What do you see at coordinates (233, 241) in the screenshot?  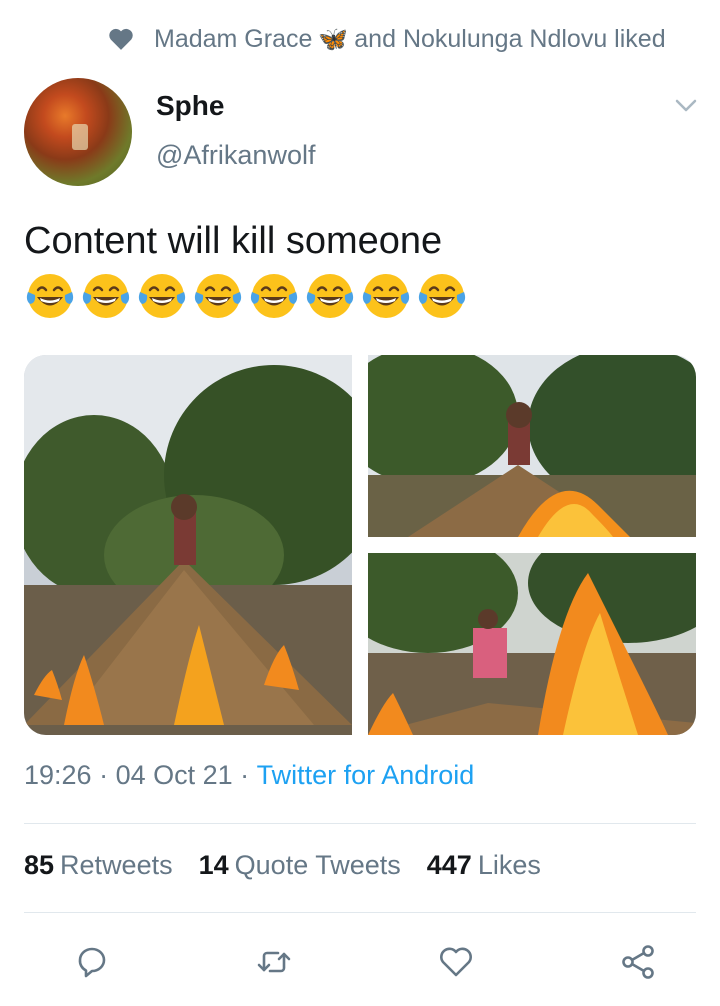 I see `tweet-text: Content will kill someone` at bounding box center [233, 241].